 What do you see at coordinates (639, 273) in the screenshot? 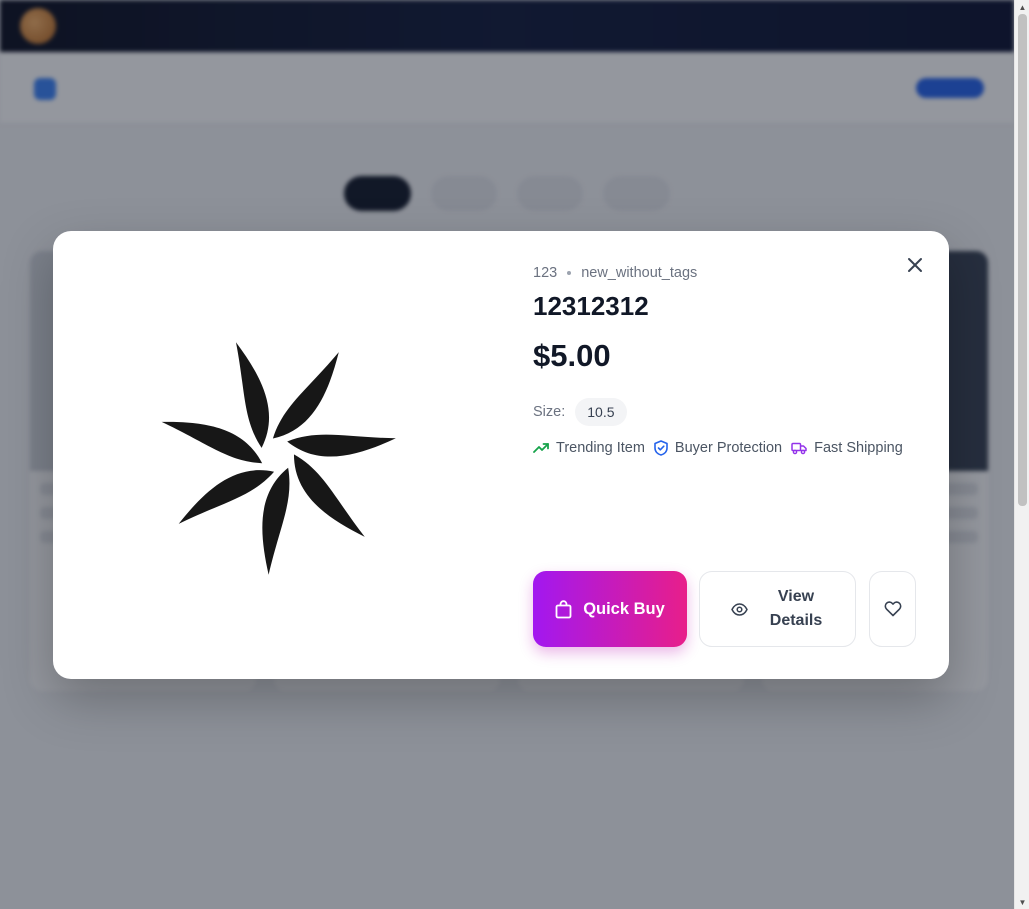
I see `product-condition: new_without_tags` at bounding box center [639, 273].